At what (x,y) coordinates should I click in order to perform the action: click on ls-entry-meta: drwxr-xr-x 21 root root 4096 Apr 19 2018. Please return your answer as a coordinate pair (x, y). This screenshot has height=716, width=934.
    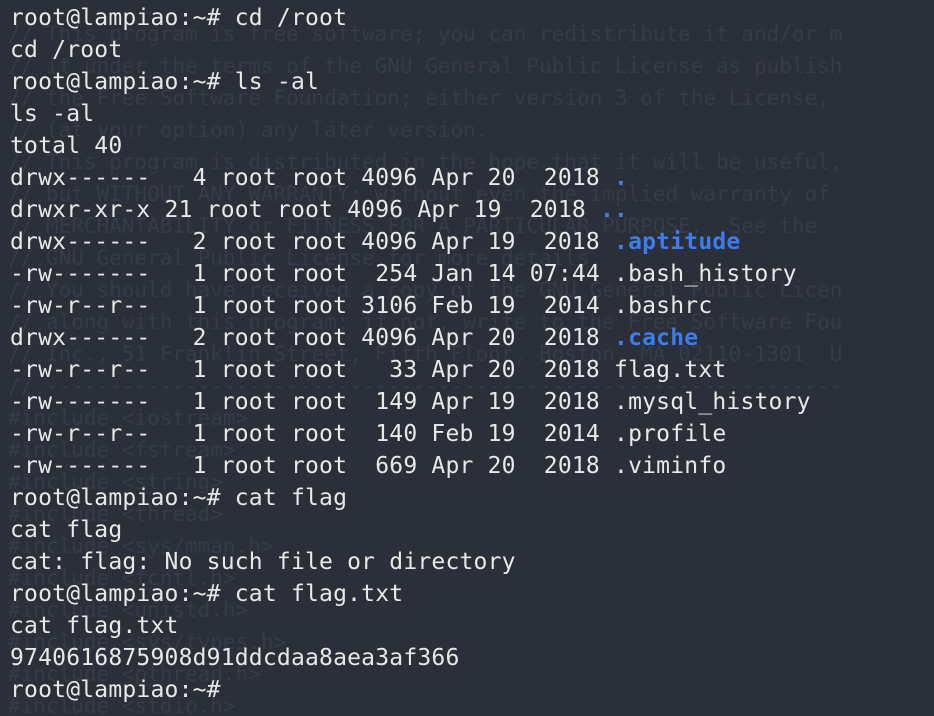
    Looking at the image, I should click on (305, 210).